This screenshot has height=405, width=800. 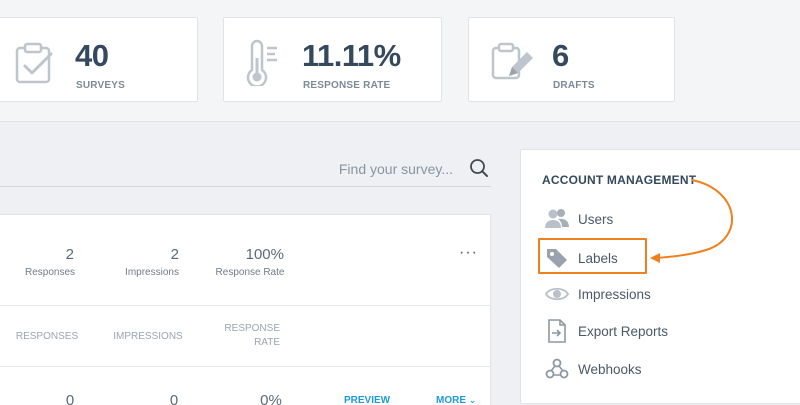 I want to click on export-file-icon, so click(x=557, y=331).